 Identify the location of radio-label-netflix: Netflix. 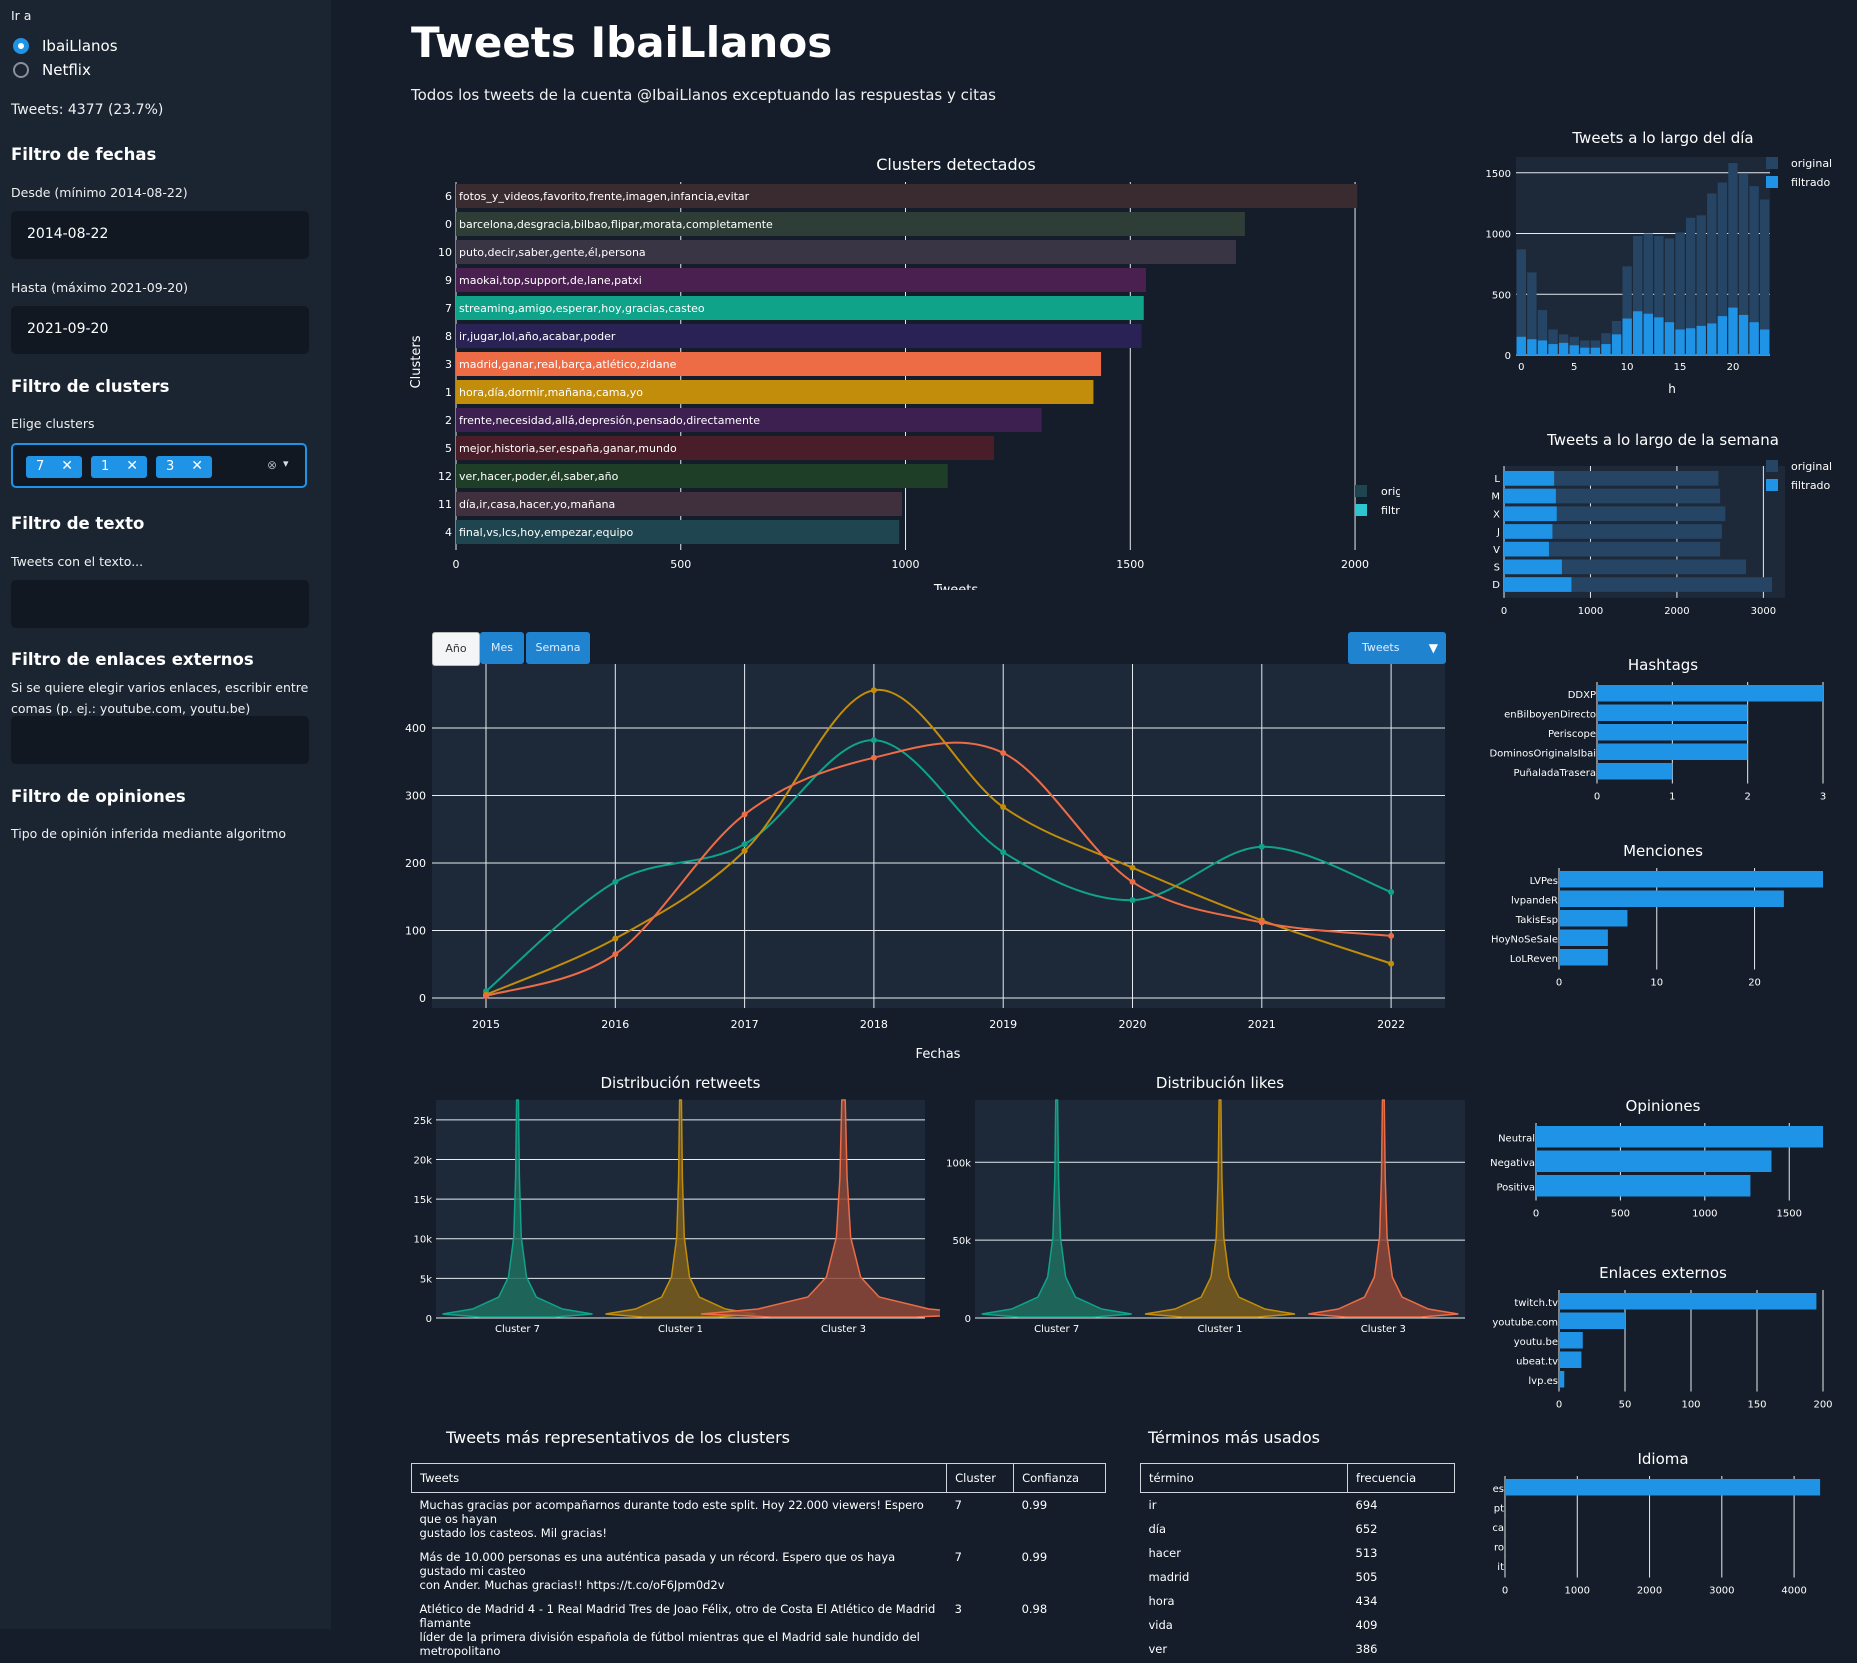
(66, 70).